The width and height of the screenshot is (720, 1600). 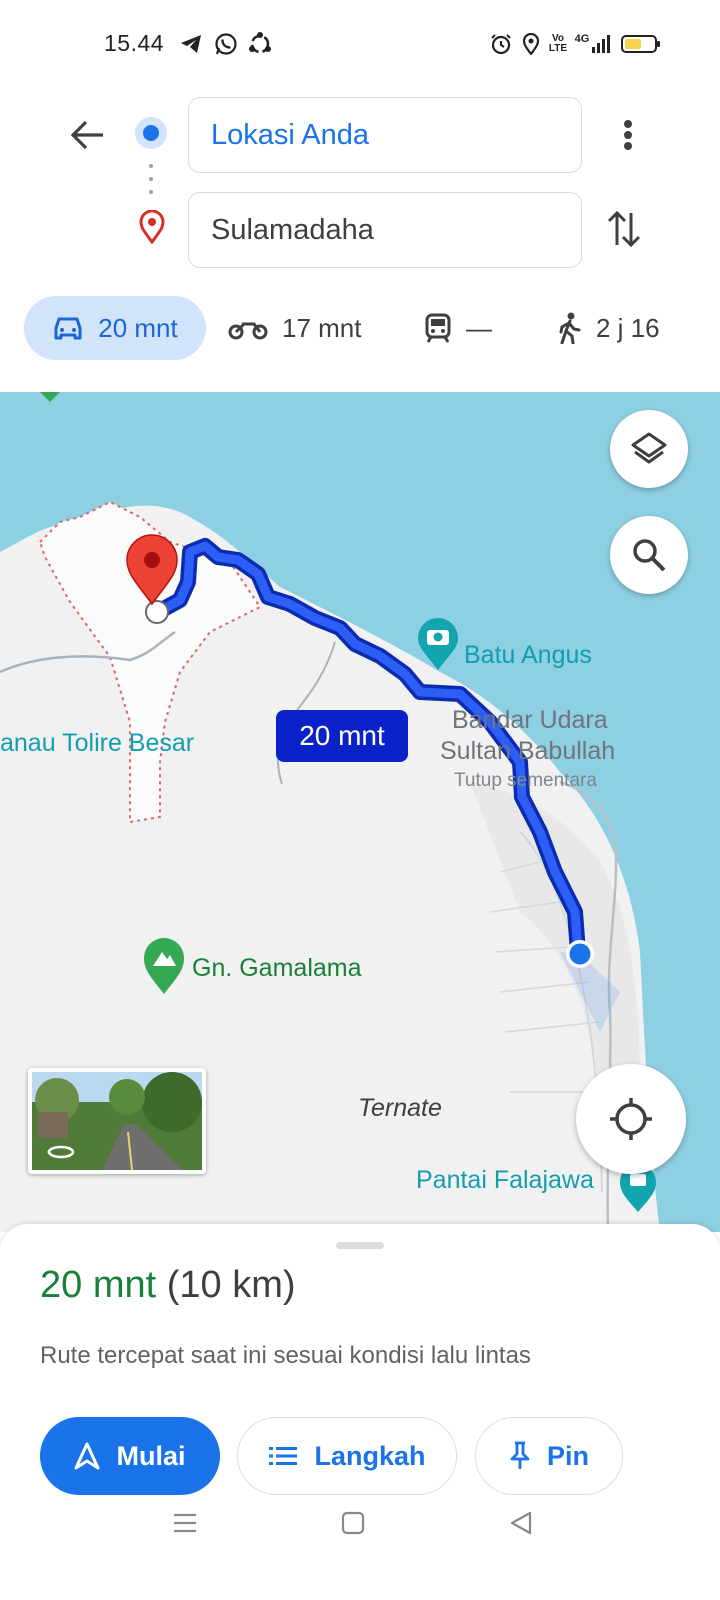 What do you see at coordinates (151, 133) in the screenshot?
I see `origin-dot-icon` at bounding box center [151, 133].